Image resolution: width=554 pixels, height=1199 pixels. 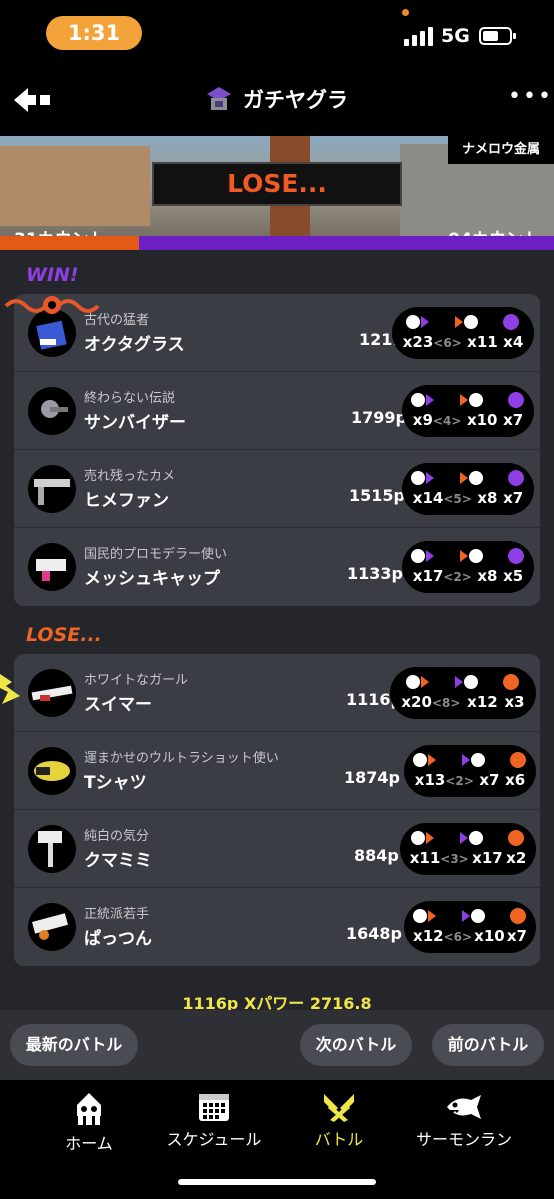 What do you see at coordinates (134, 345) in the screenshot?
I see `player-name: オクタグラス` at bounding box center [134, 345].